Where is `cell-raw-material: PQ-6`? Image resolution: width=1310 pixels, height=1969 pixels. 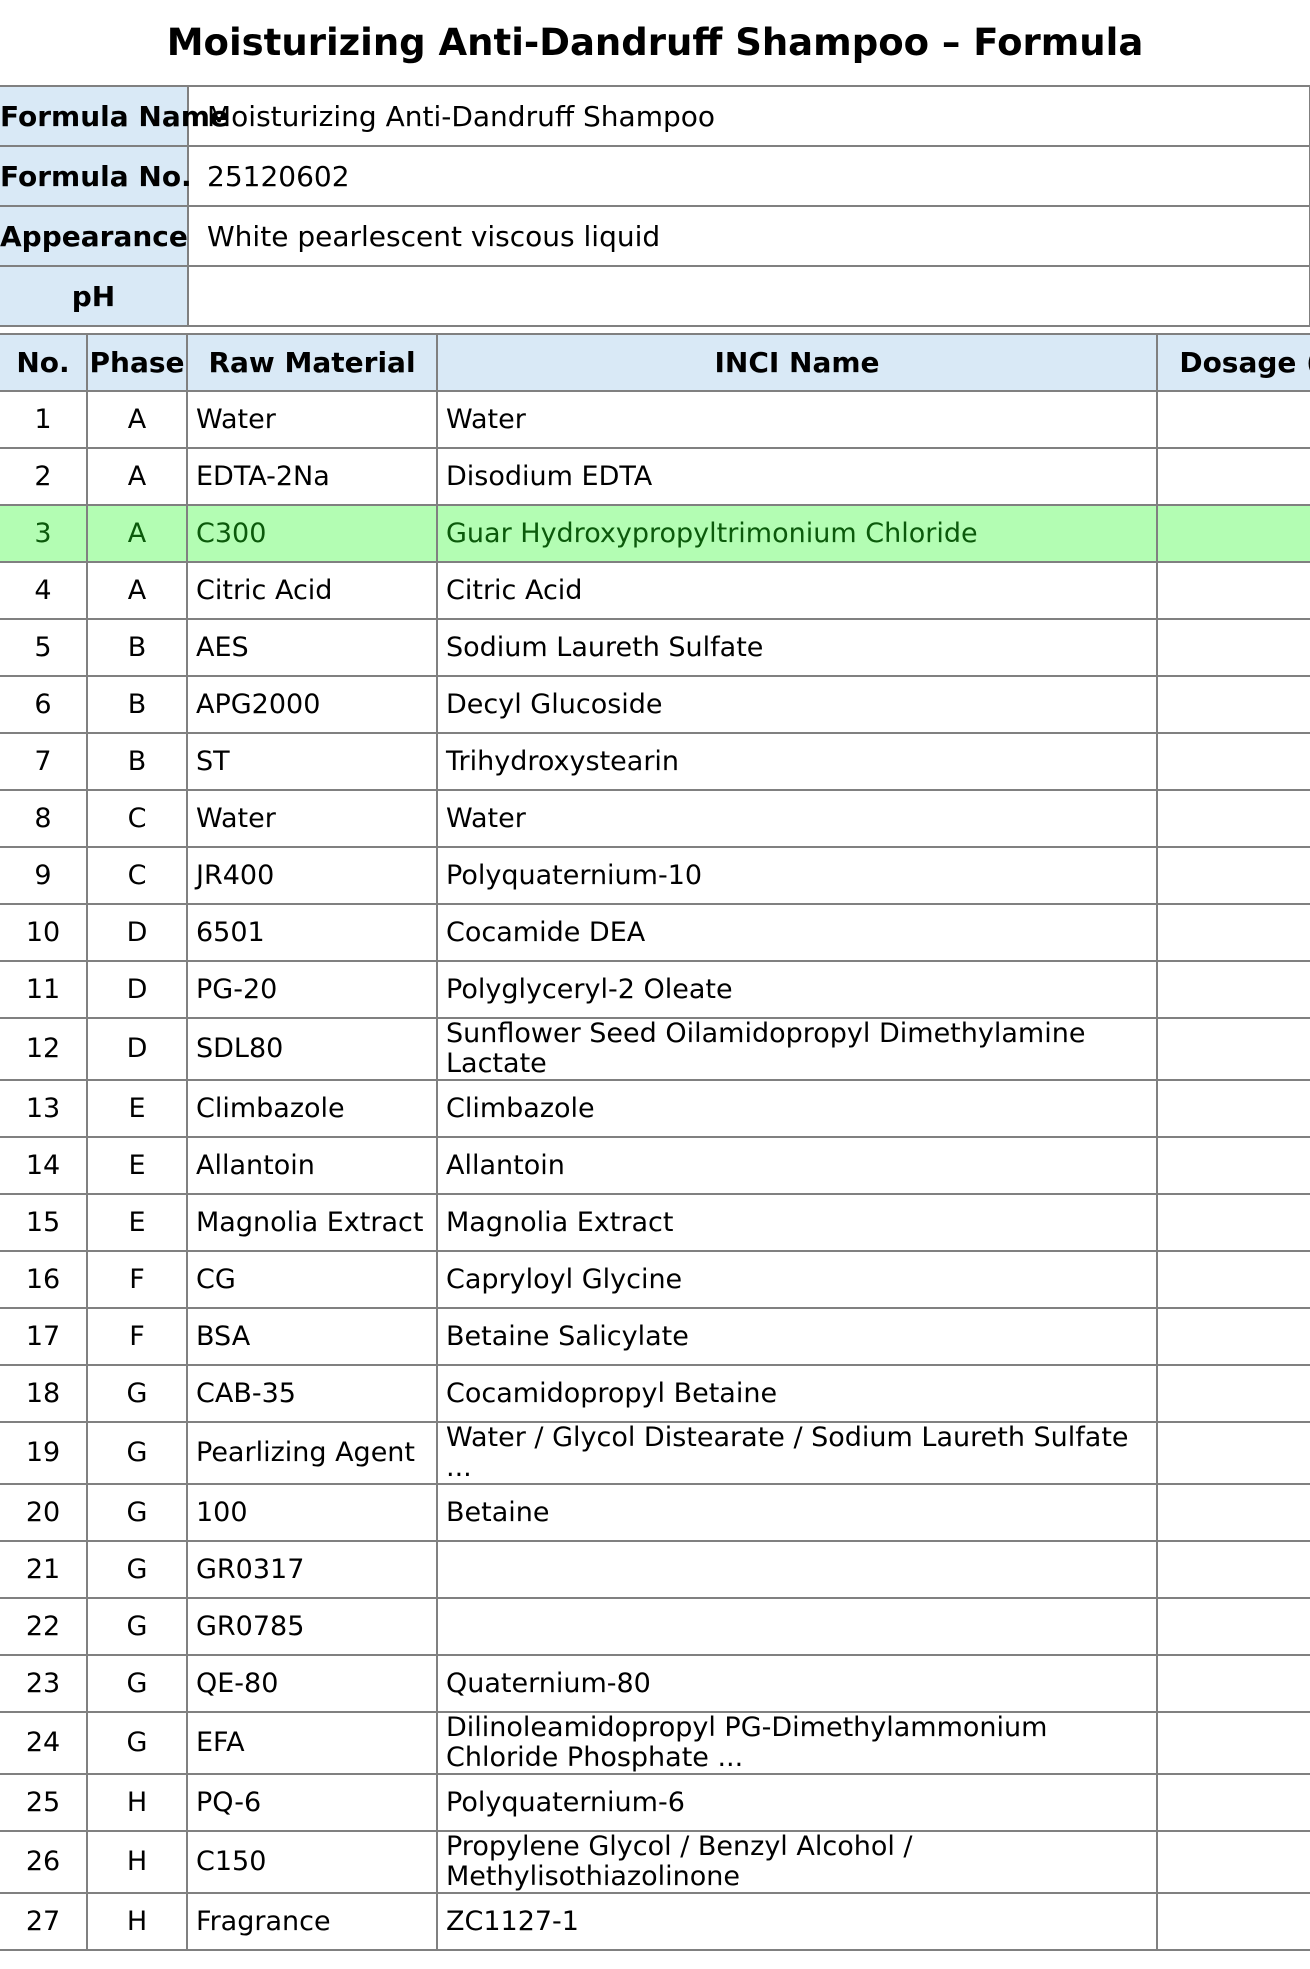
cell-raw-material: PQ-6 is located at coordinates (312, 1802).